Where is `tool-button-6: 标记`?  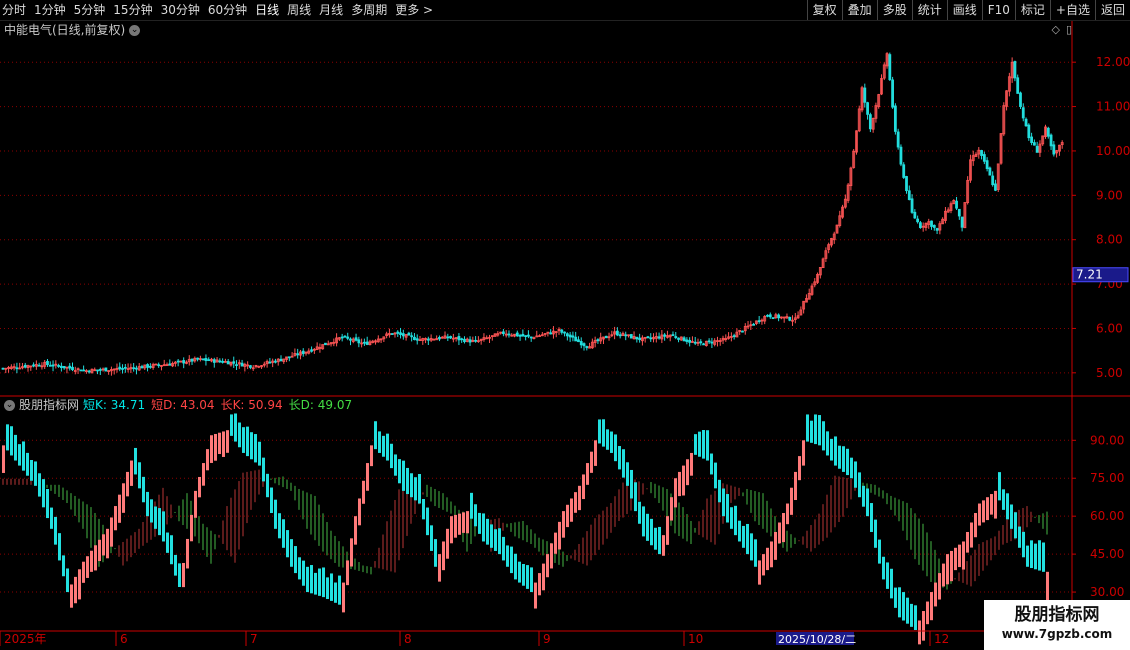
tool-button-6: 标记 is located at coordinates (1032, 10).